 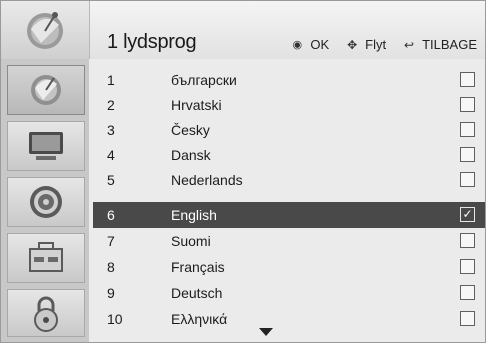 I want to click on padlock-icon, so click(x=46, y=314).